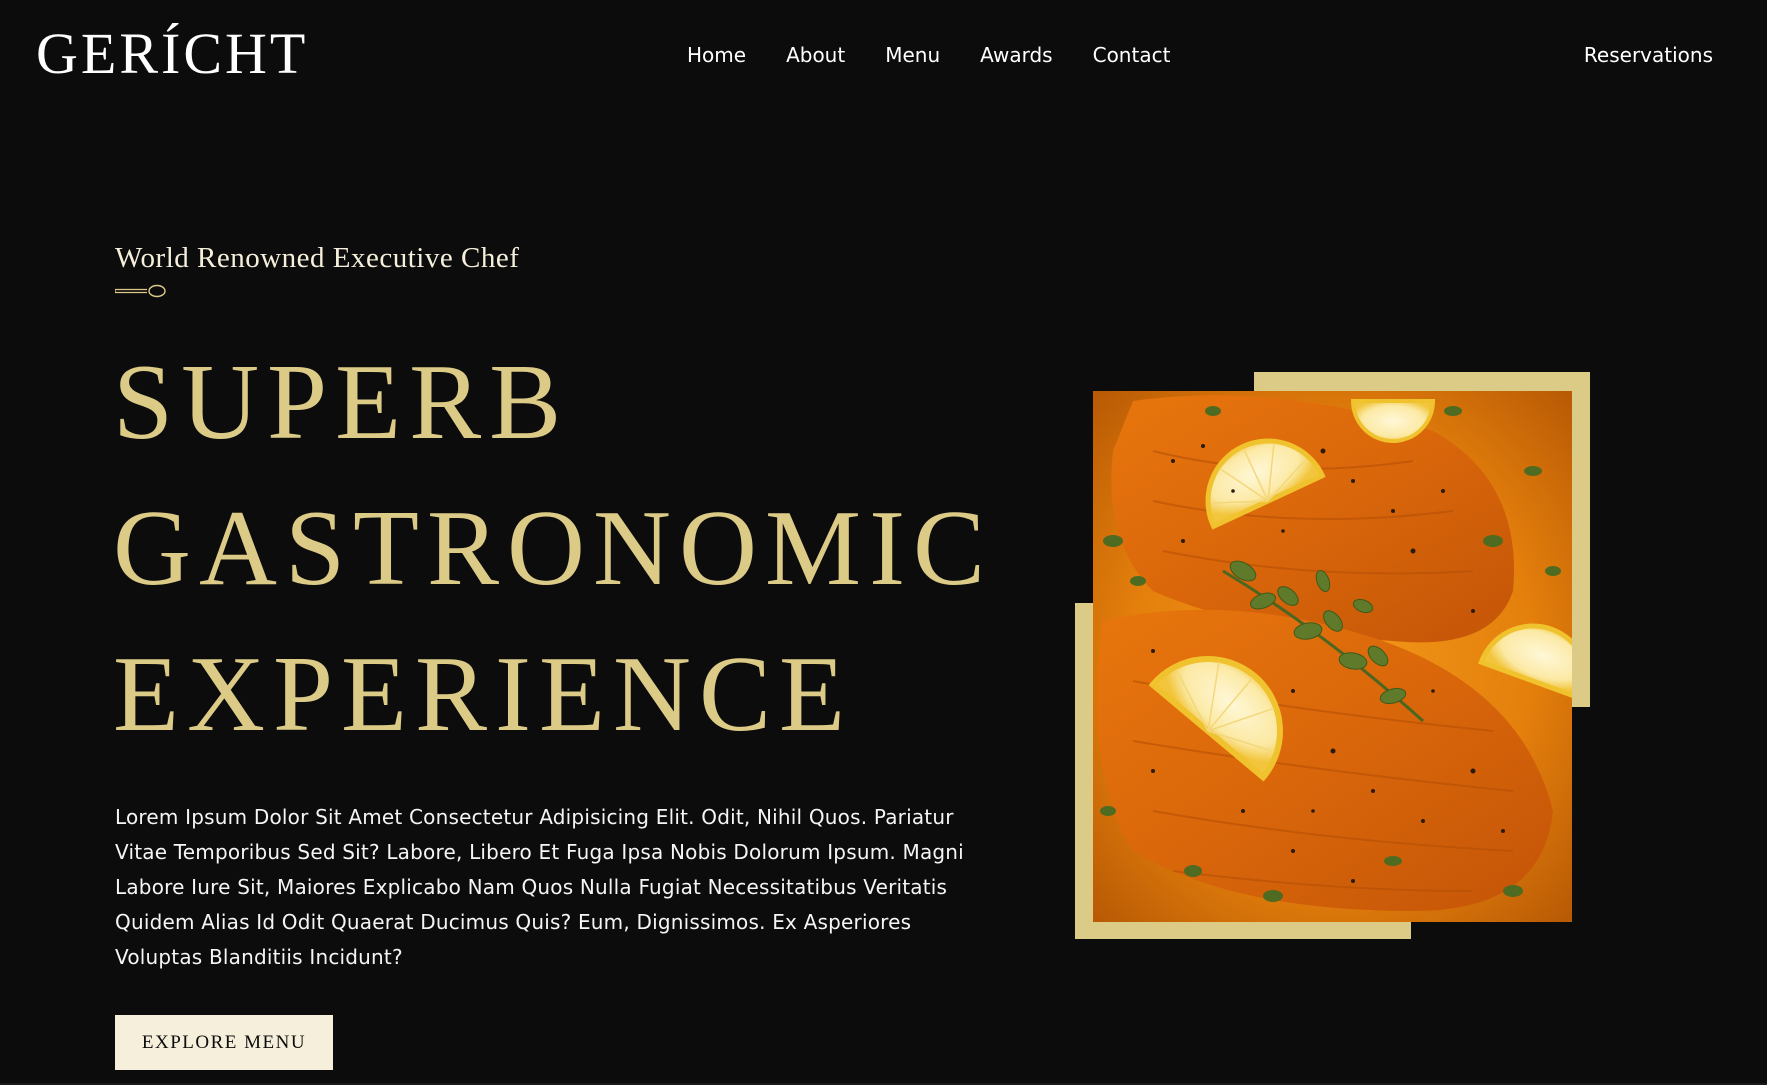 This screenshot has height=1085, width=1767. I want to click on spoon-icon, so click(140, 291).